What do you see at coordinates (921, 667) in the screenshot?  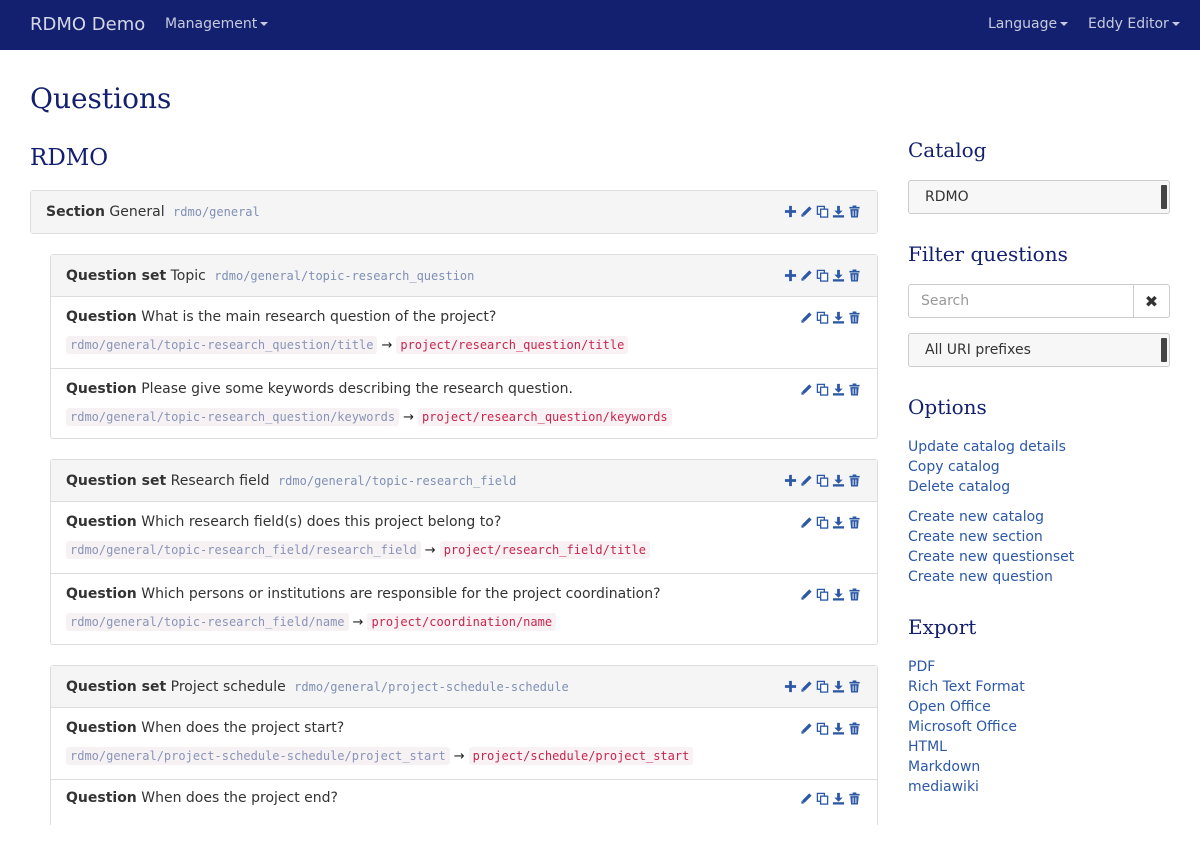 I see `export-pdf-link: PDF` at bounding box center [921, 667].